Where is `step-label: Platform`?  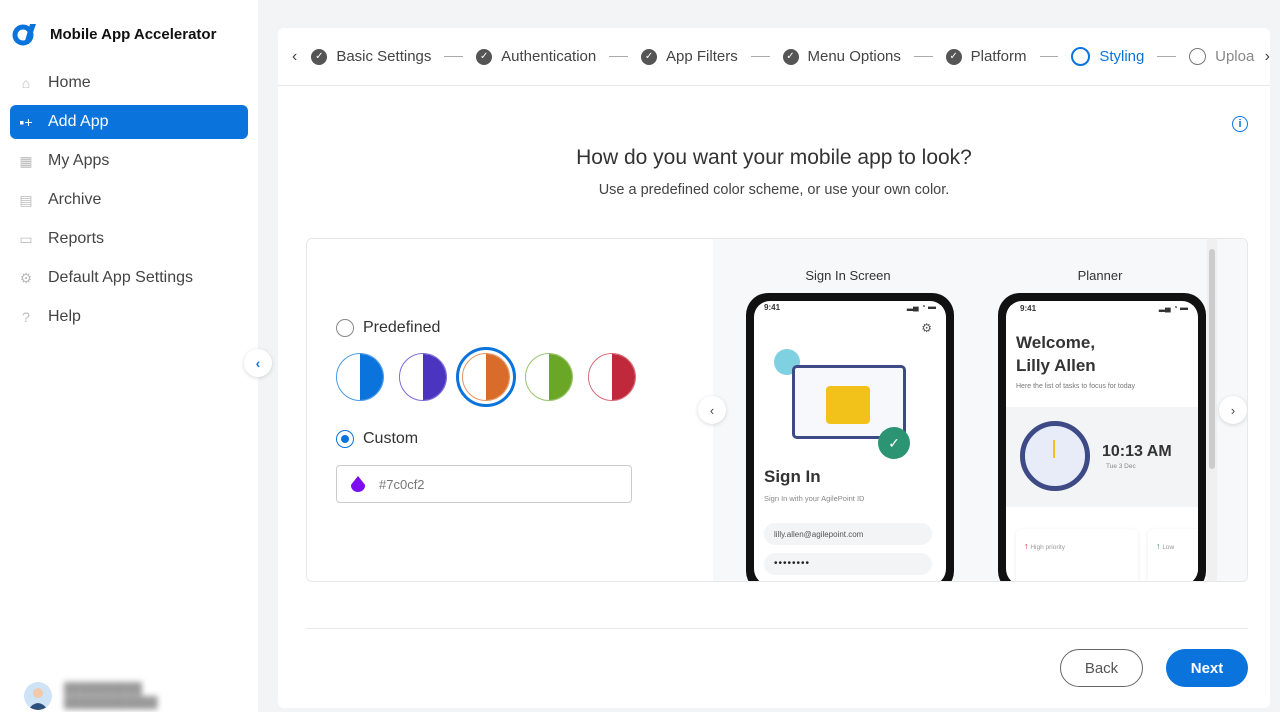 step-label: Platform is located at coordinates (998, 56).